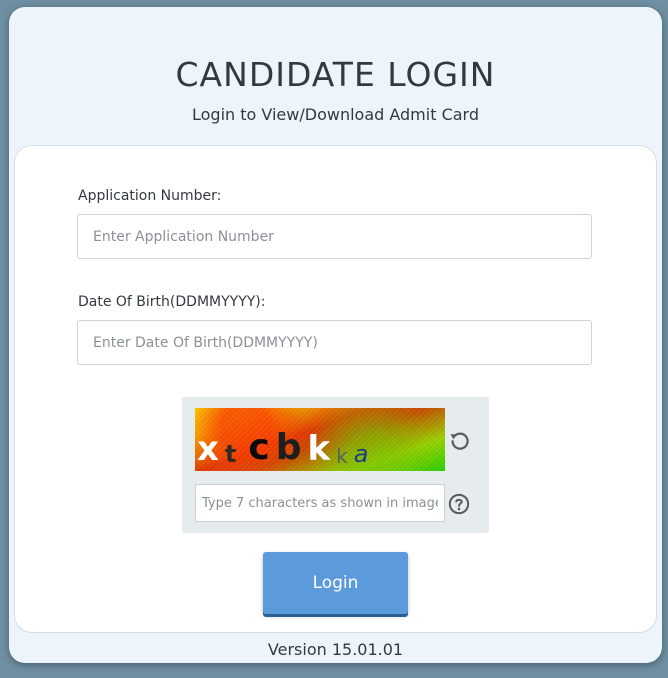 The height and width of the screenshot is (678, 668). What do you see at coordinates (335, 74) in the screenshot?
I see `page-title: CANDIDATE LOGIN` at bounding box center [335, 74].